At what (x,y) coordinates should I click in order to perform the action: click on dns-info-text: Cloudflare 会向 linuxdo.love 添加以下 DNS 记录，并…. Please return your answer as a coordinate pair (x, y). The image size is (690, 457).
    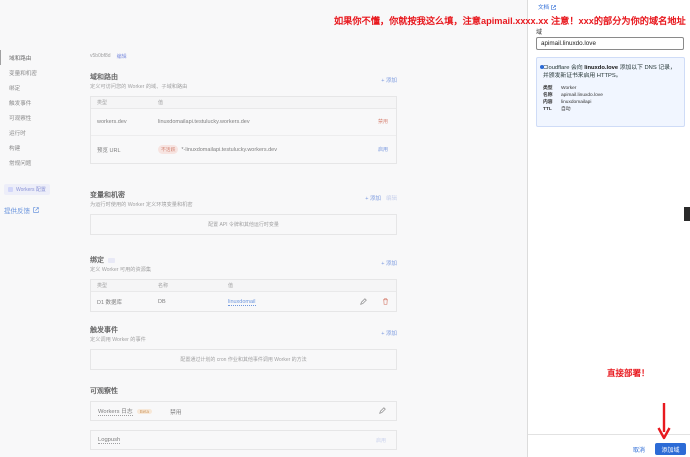
    Looking at the image, I should click on (609, 72).